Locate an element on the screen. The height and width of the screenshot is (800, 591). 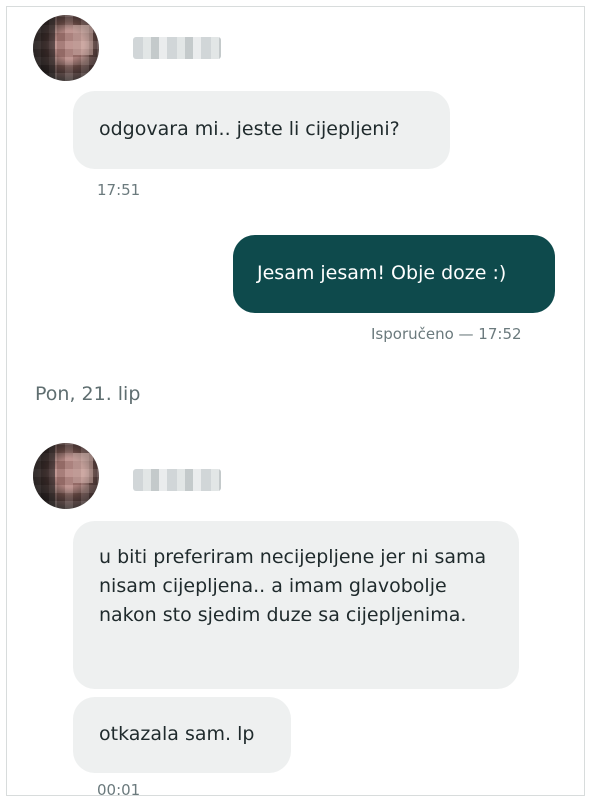
message-timestamp: 17:51 is located at coordinates (119, 190).